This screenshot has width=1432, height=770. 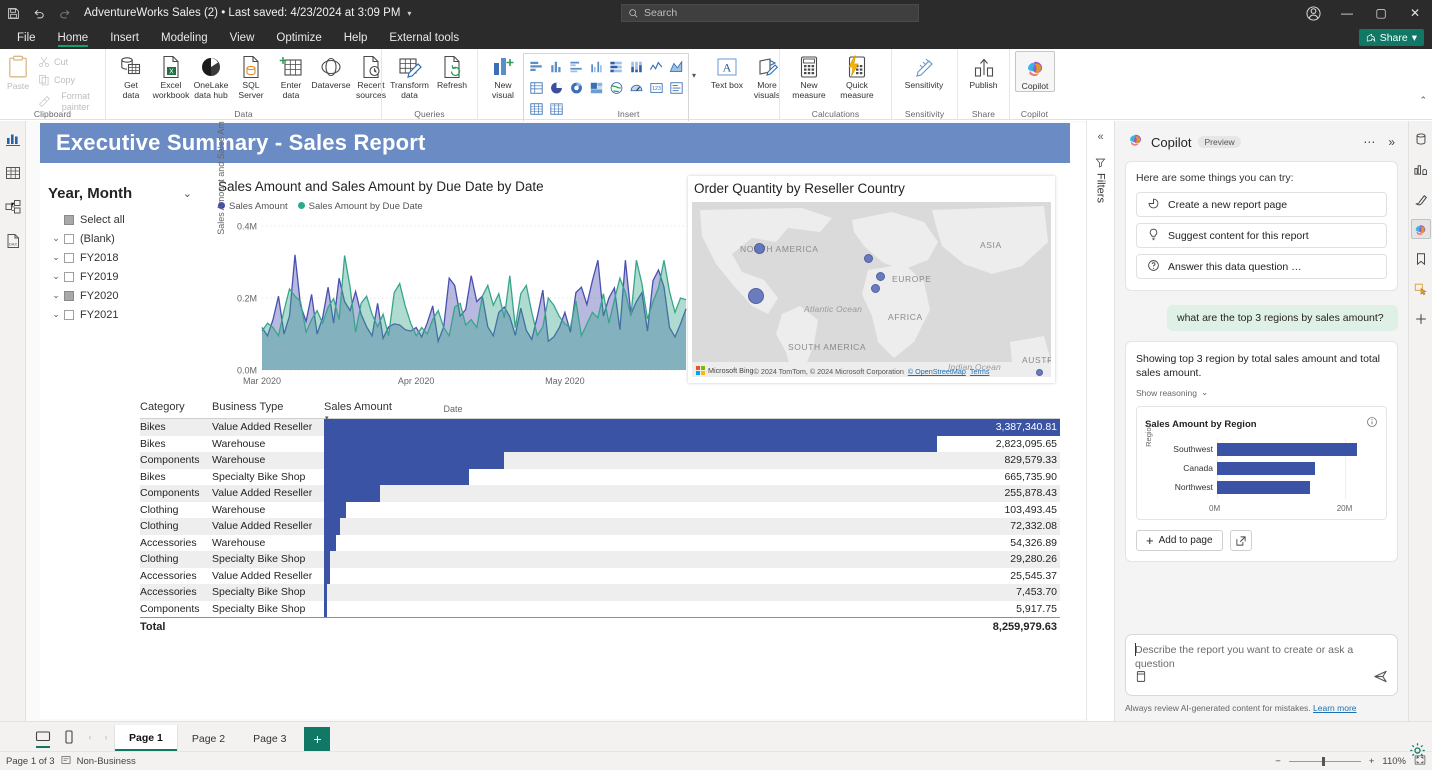 I want to click on info-icon, so click(x=1372, y=424).